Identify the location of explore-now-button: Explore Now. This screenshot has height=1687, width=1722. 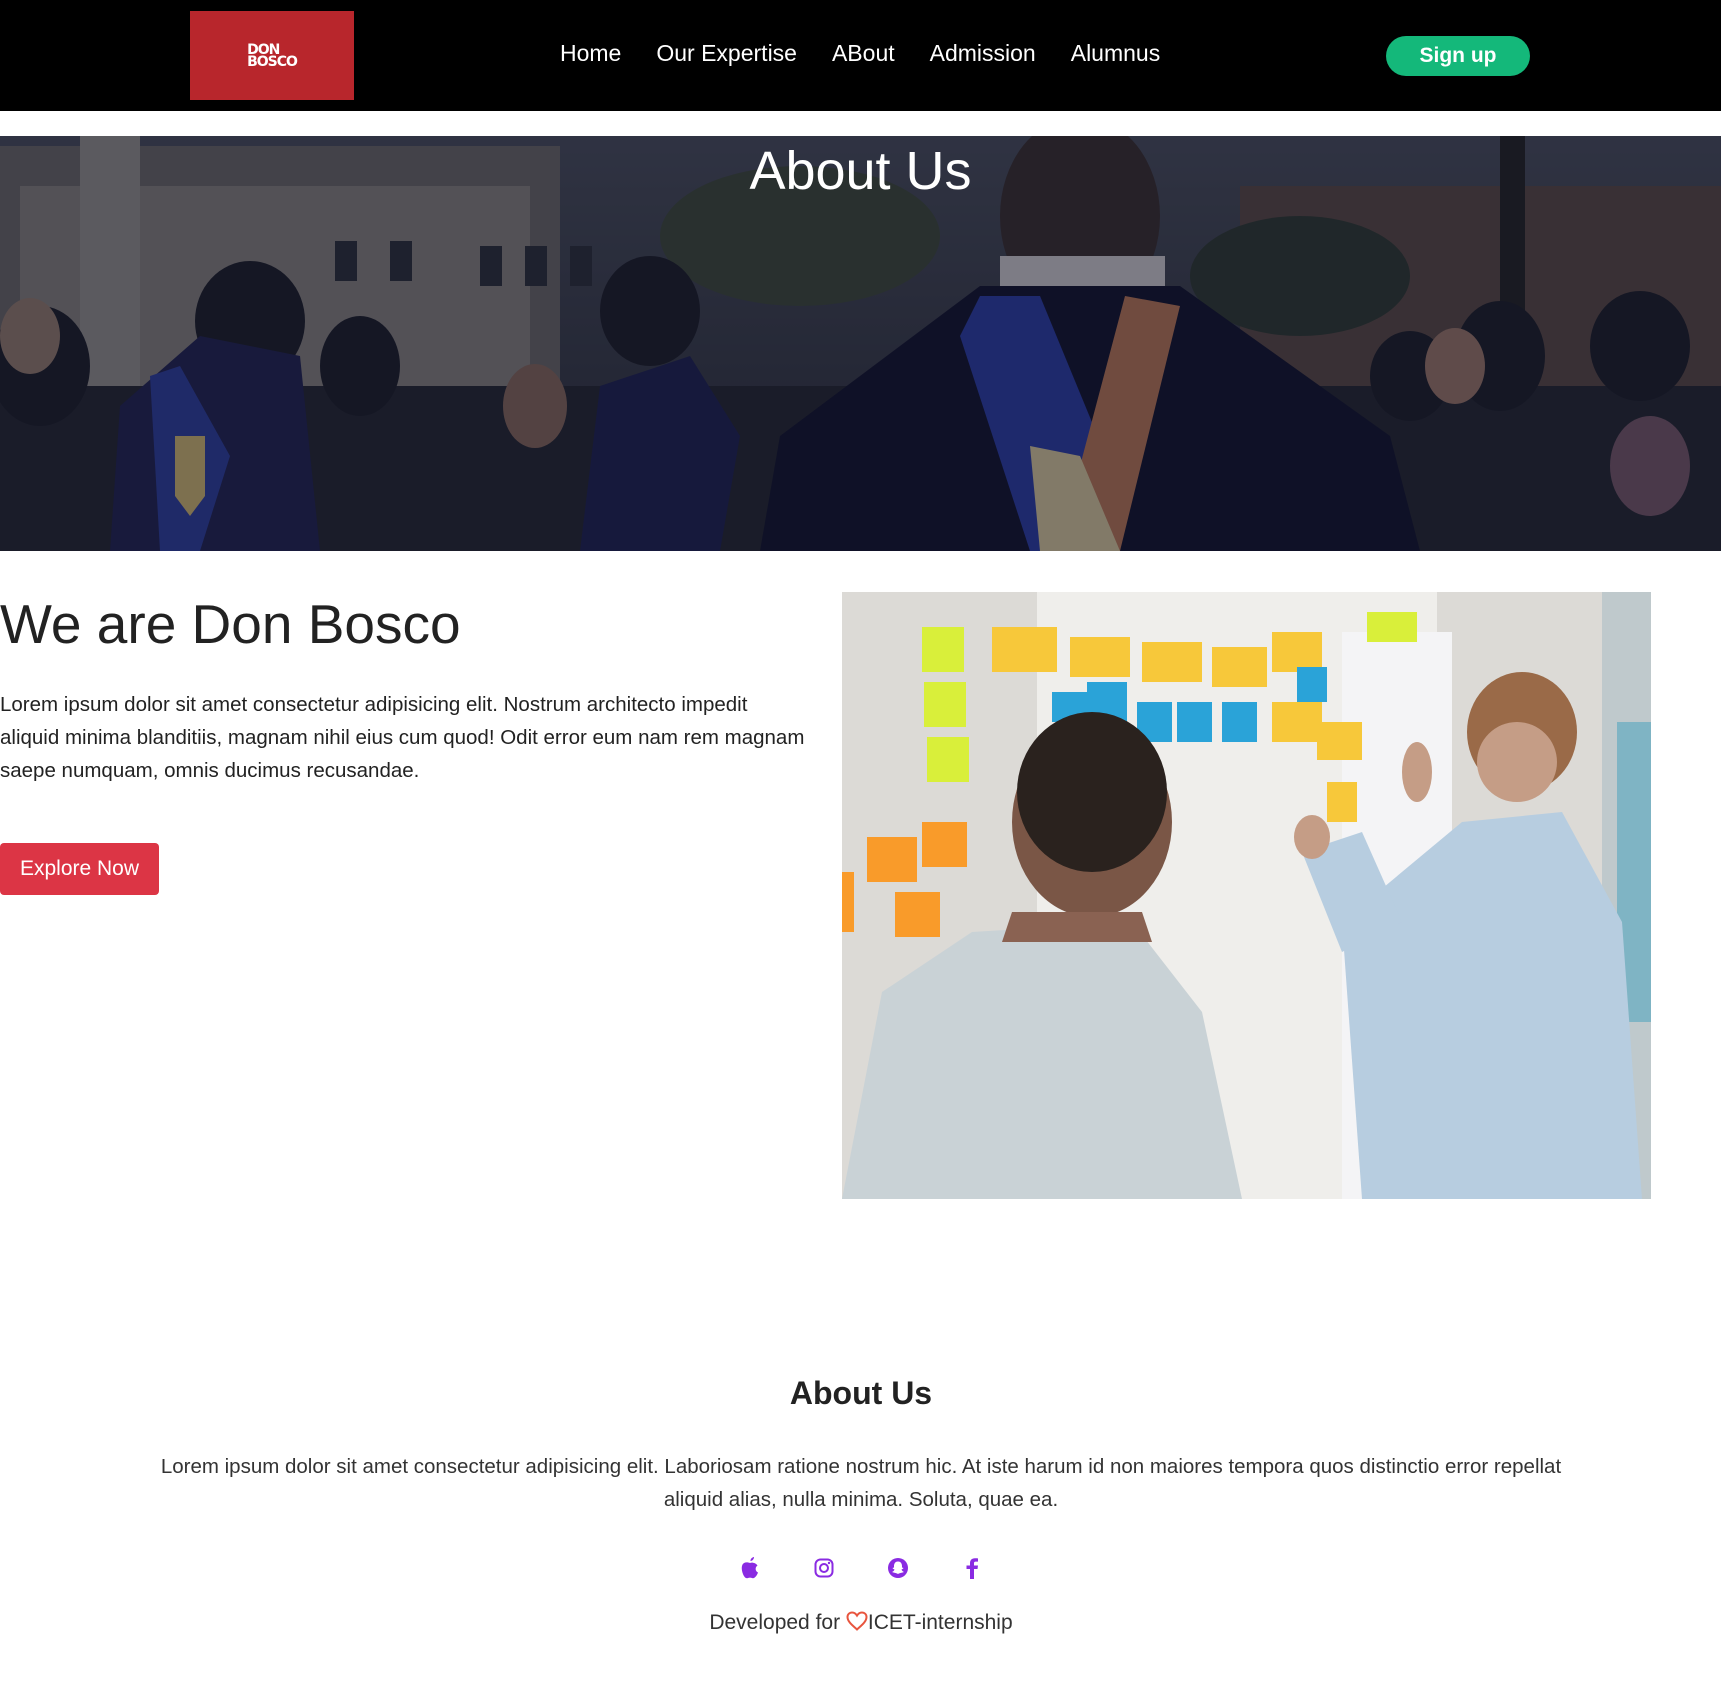
(79, 869).